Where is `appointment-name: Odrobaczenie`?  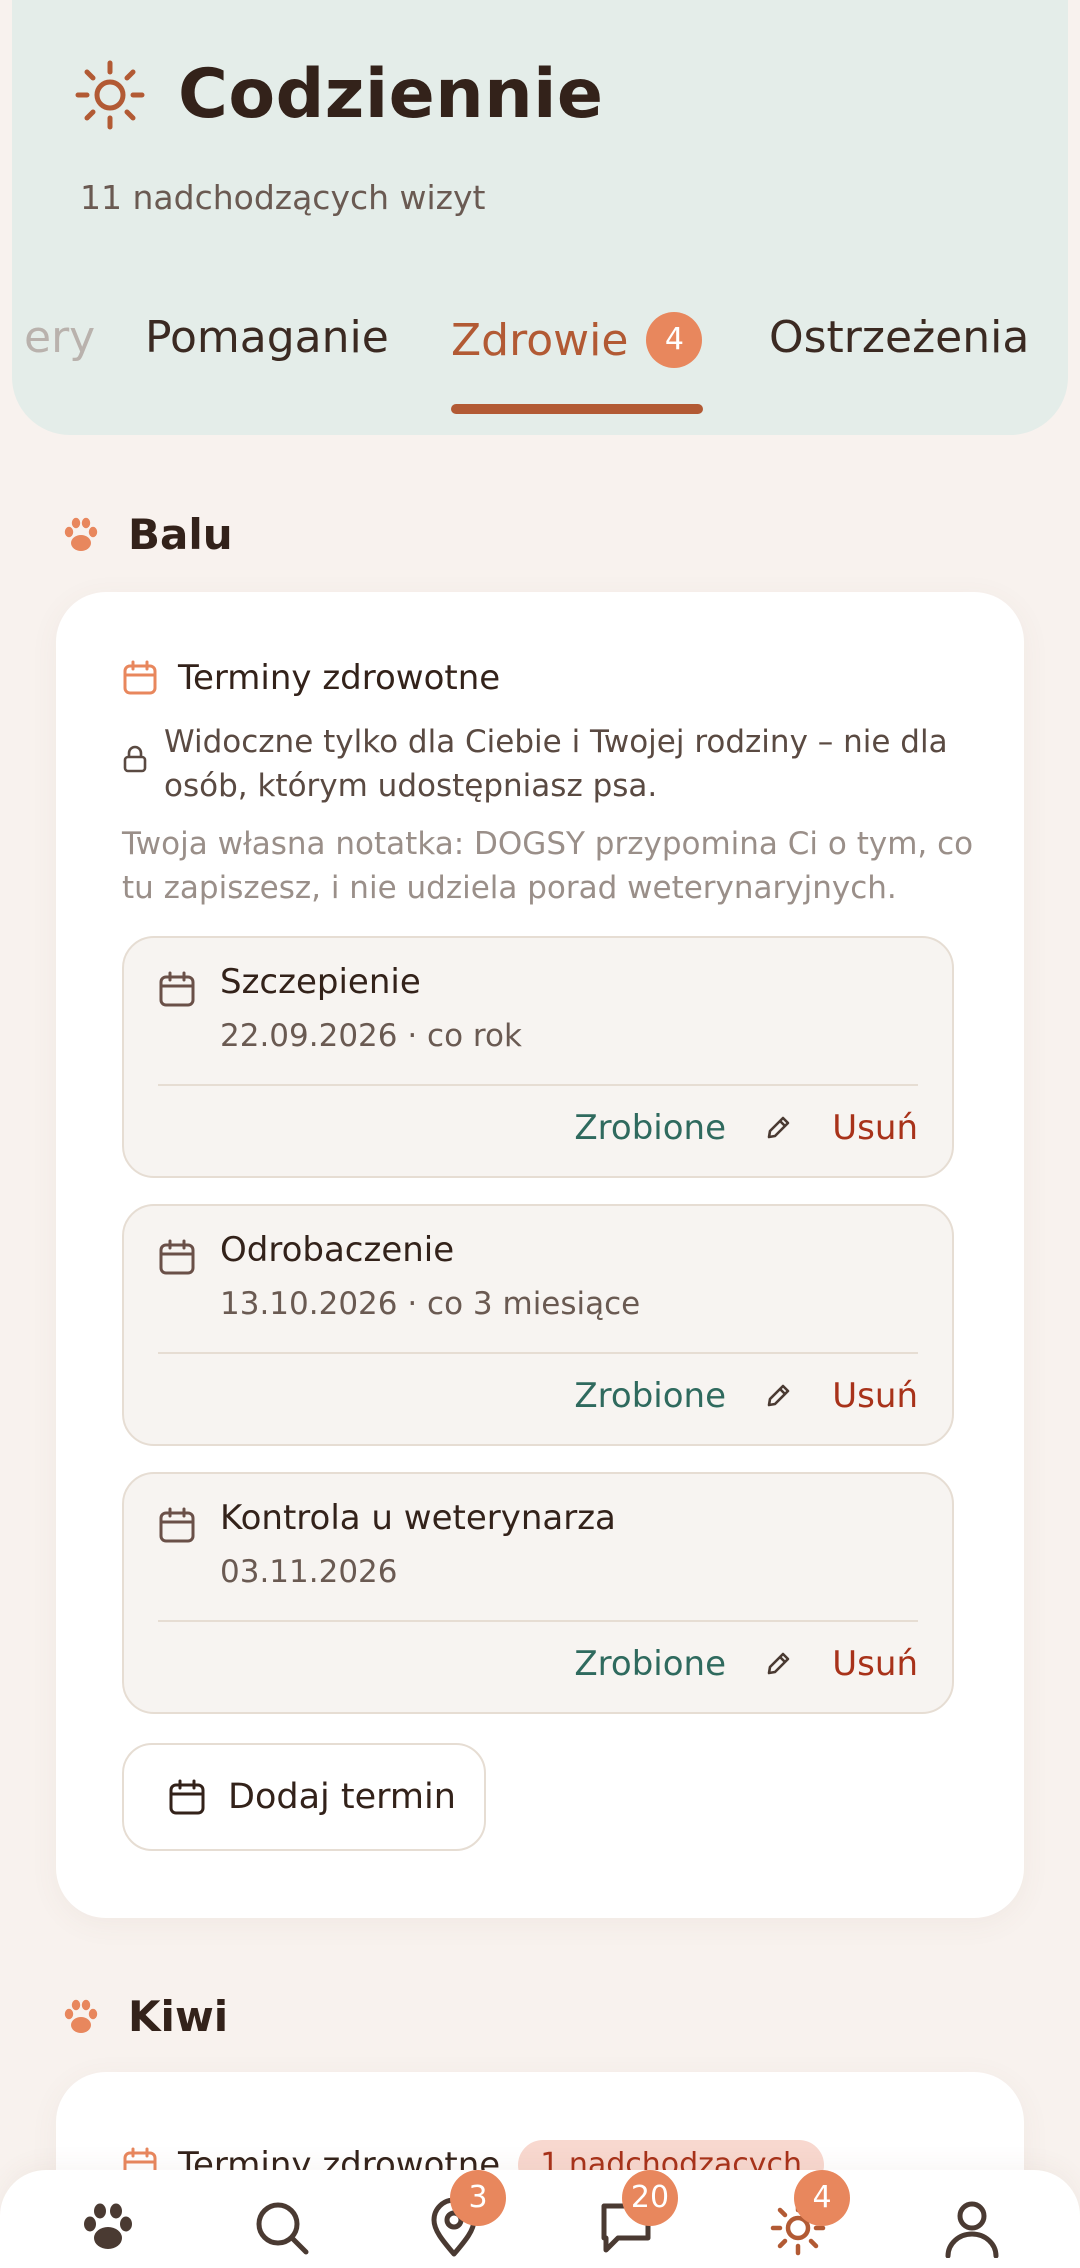 appointment-name: Odrobaczenie is located at coordinates (337, 1250).